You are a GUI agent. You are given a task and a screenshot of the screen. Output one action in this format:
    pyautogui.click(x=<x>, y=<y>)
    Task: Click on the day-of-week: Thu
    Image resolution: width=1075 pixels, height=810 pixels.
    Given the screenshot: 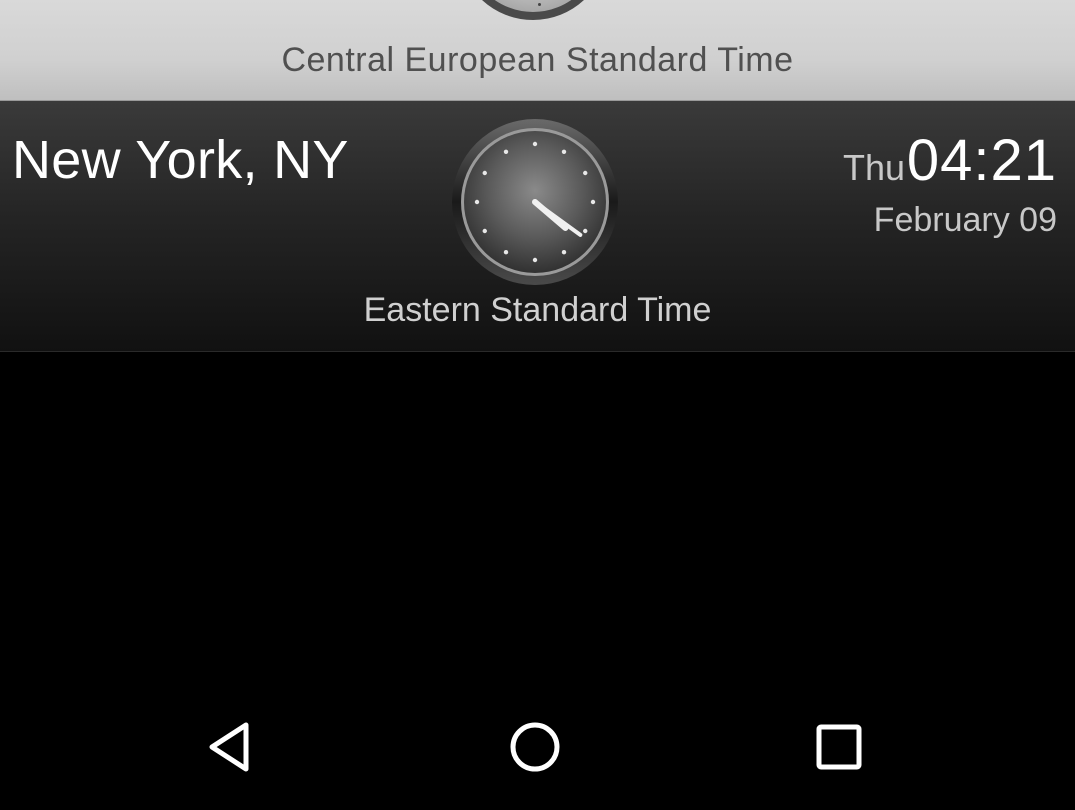 What is the action you would take?
    pyautogui.click(x=873, y=167)
    